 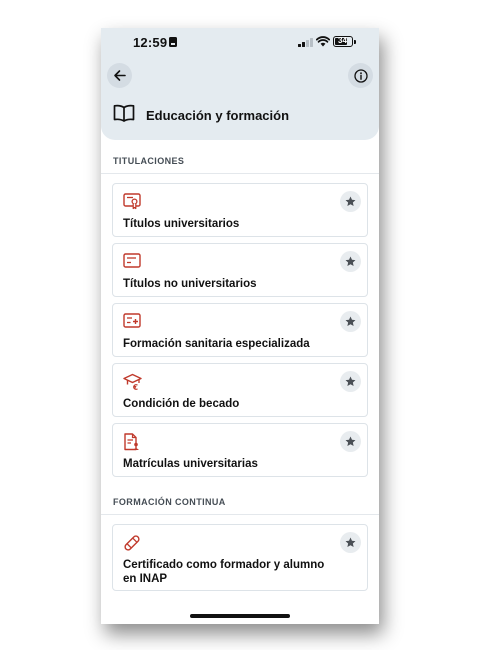 I want to click on section-label-titulaciones: TITULACIONES, so click(x=149, y=161).